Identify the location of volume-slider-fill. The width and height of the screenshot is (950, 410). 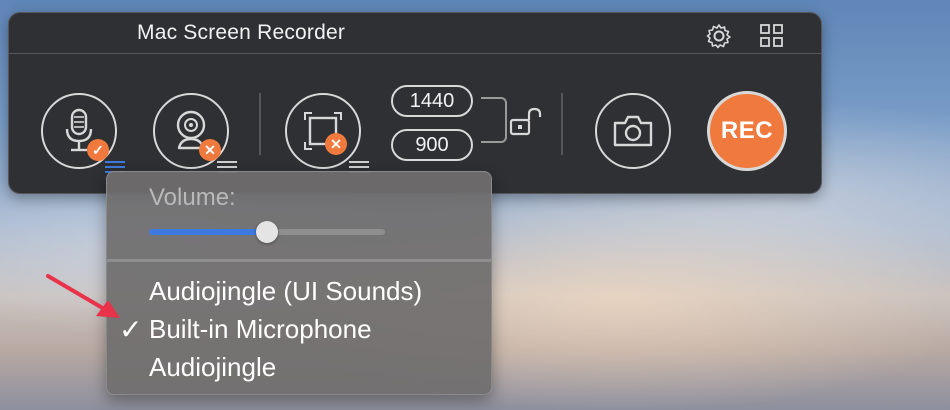
(208, 232).